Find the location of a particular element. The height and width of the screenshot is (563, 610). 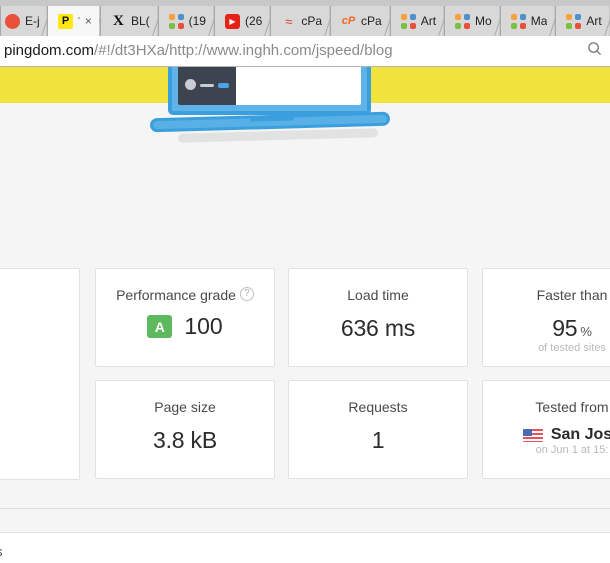

card-page-size: Page size 3.8 kB is located at coordinates (185, 429).